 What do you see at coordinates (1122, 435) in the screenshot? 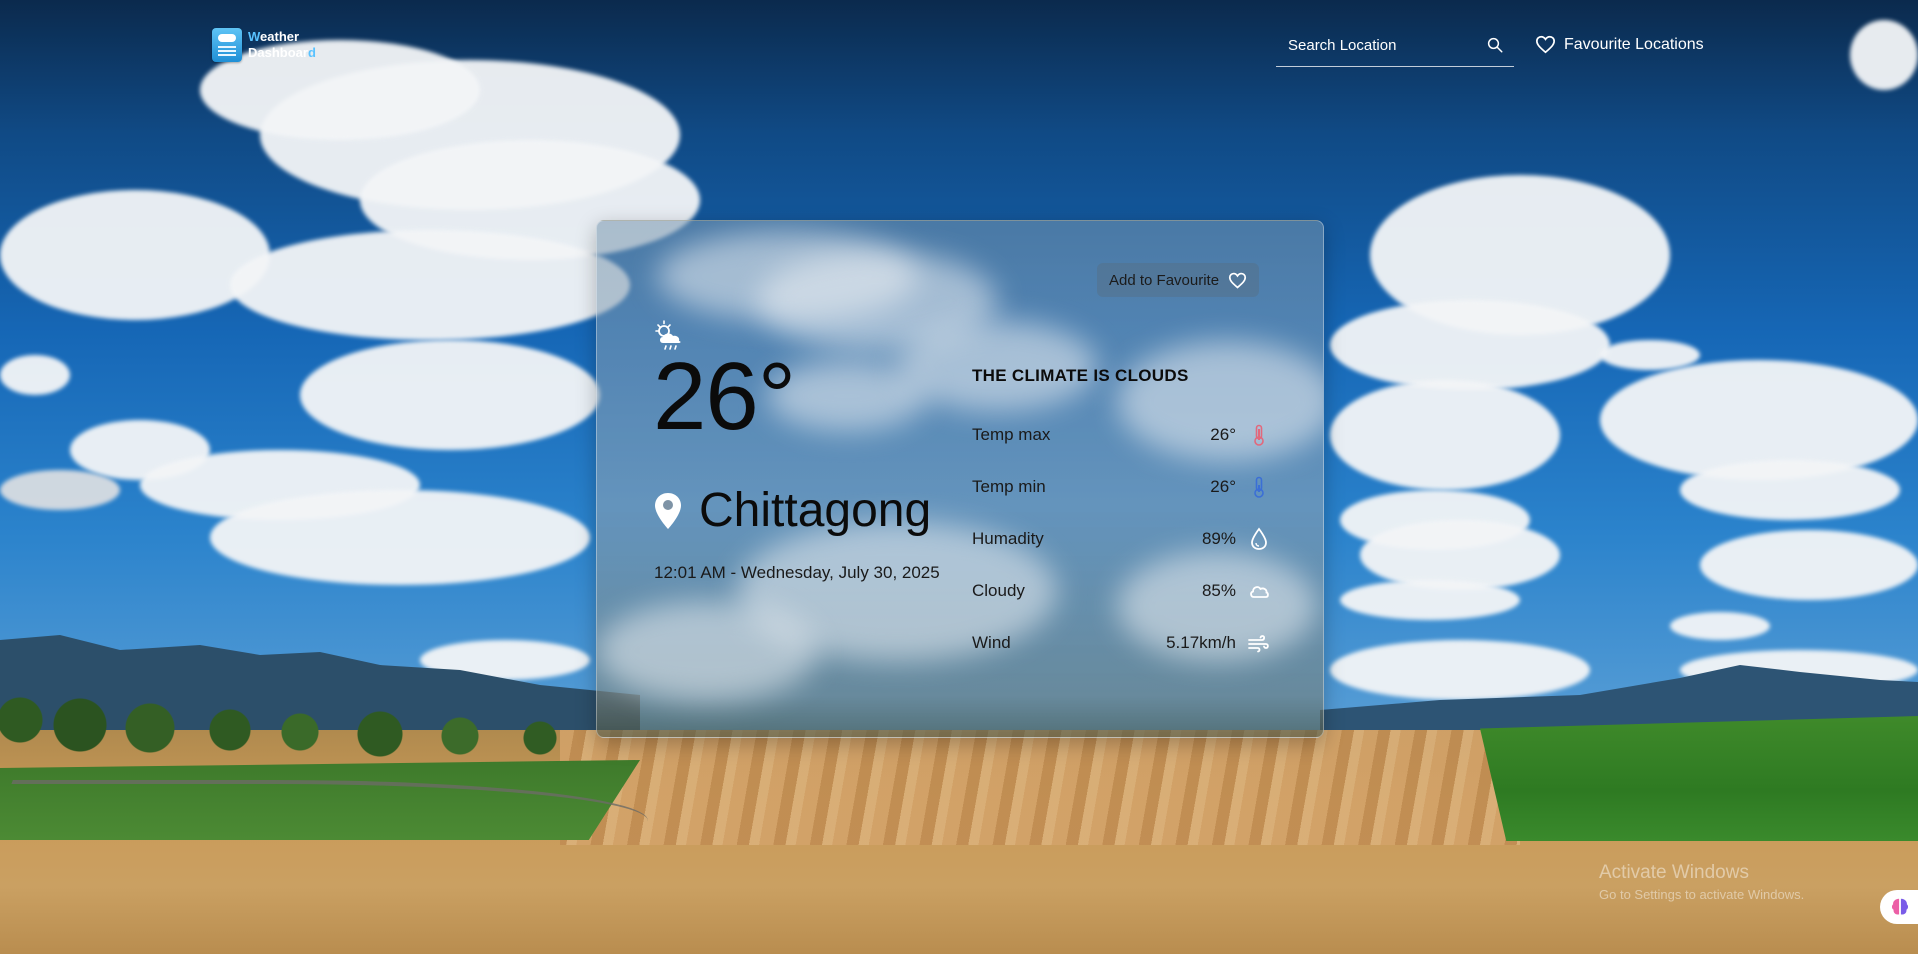
I see `stat-temp-max: Temp max 26°` at bounding box center [1122, 435].